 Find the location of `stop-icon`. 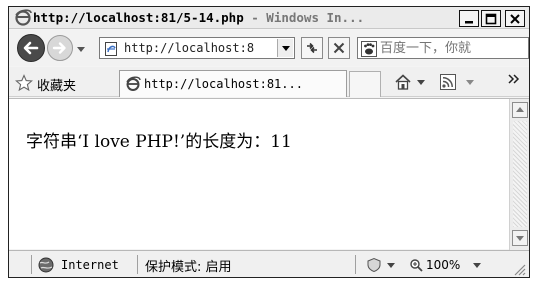

stop-icon is located at coordinates (339, 48).